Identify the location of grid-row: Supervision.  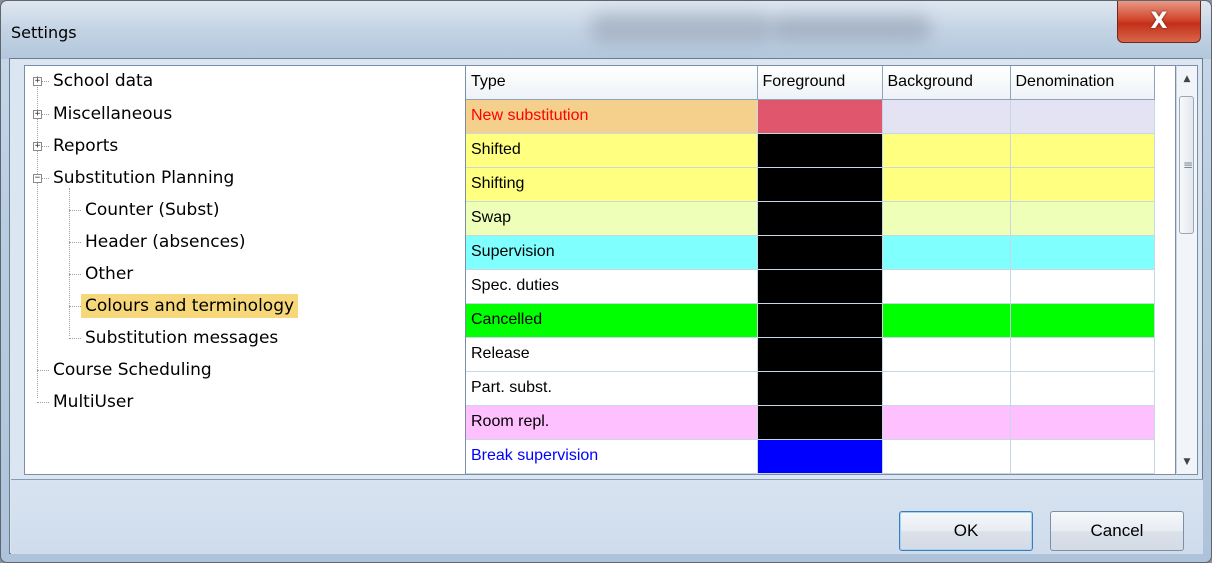
(810, 252).